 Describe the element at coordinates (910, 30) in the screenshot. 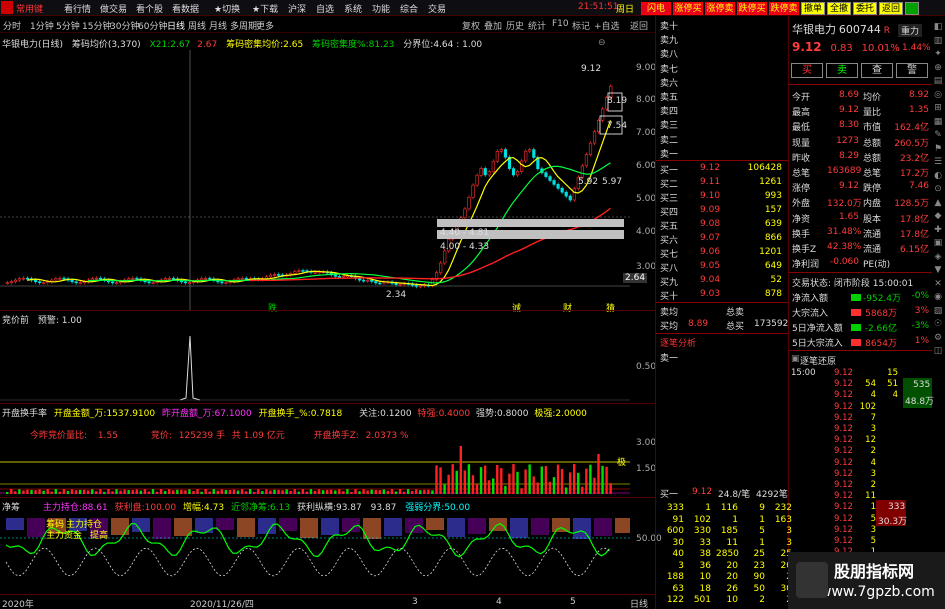

I see `side-label: 重力` at that location.